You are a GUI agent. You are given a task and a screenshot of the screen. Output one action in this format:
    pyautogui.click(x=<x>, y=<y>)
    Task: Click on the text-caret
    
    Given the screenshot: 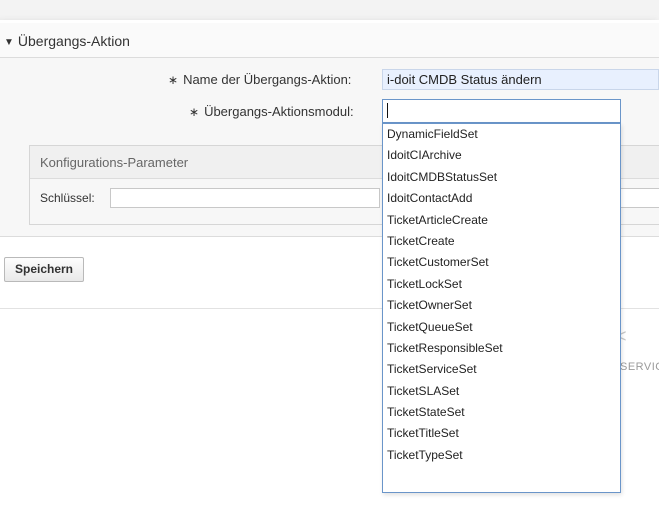 What is the action you would take?
    pyautogui.click(x=387, y=110)
    